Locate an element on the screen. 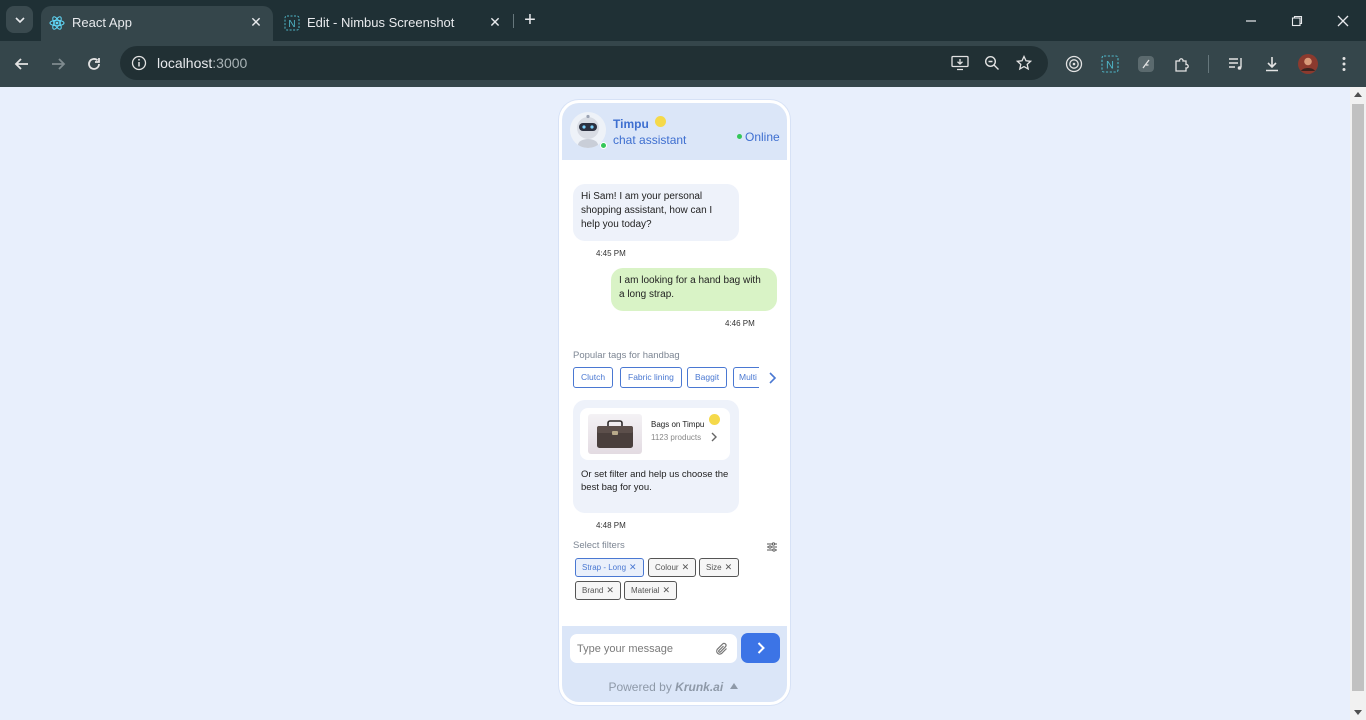 The height and width of the screenshot is (720, 1366). filter-chip-strap-long: Strap - Long ✕ is located at coordinates (609, 567).